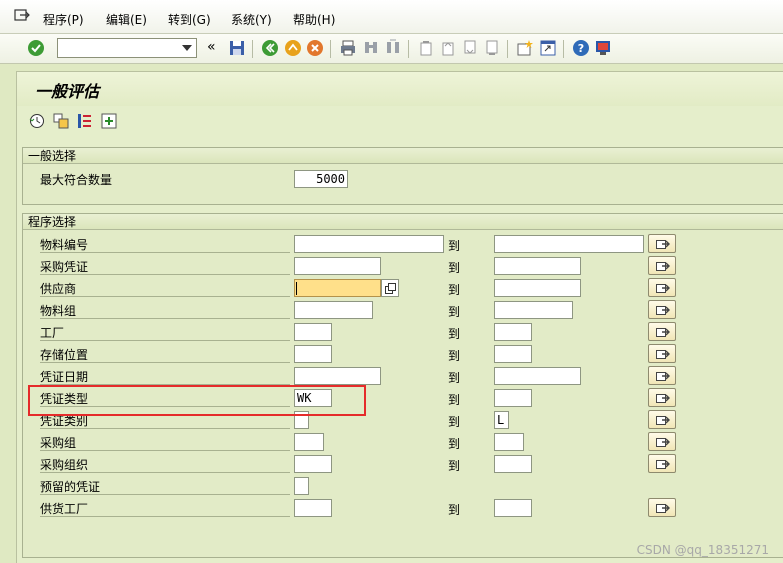  Describe the element at coordinates (126, 19) in the screenshot. I see `menu-edit: 编辑(E)` at that location.